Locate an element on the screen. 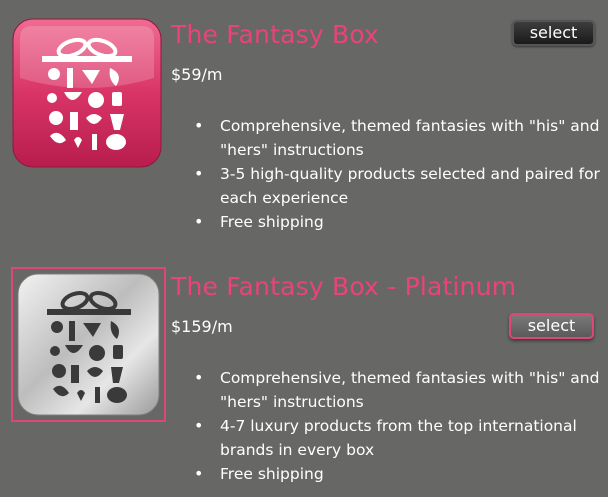 The image size is (608, 497). product-price: $59/m is located at coordinates (197, 74).